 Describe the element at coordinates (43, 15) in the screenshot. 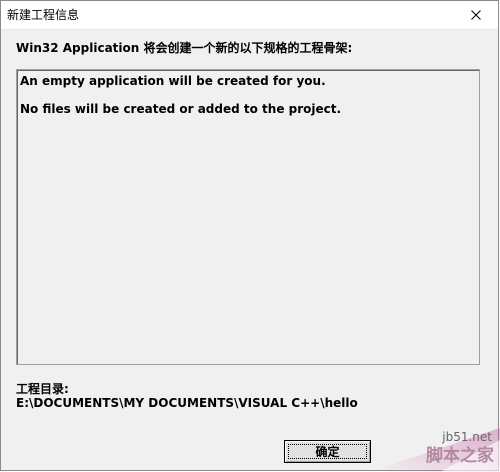

I see `window-title: 新建工程信息` at that location.